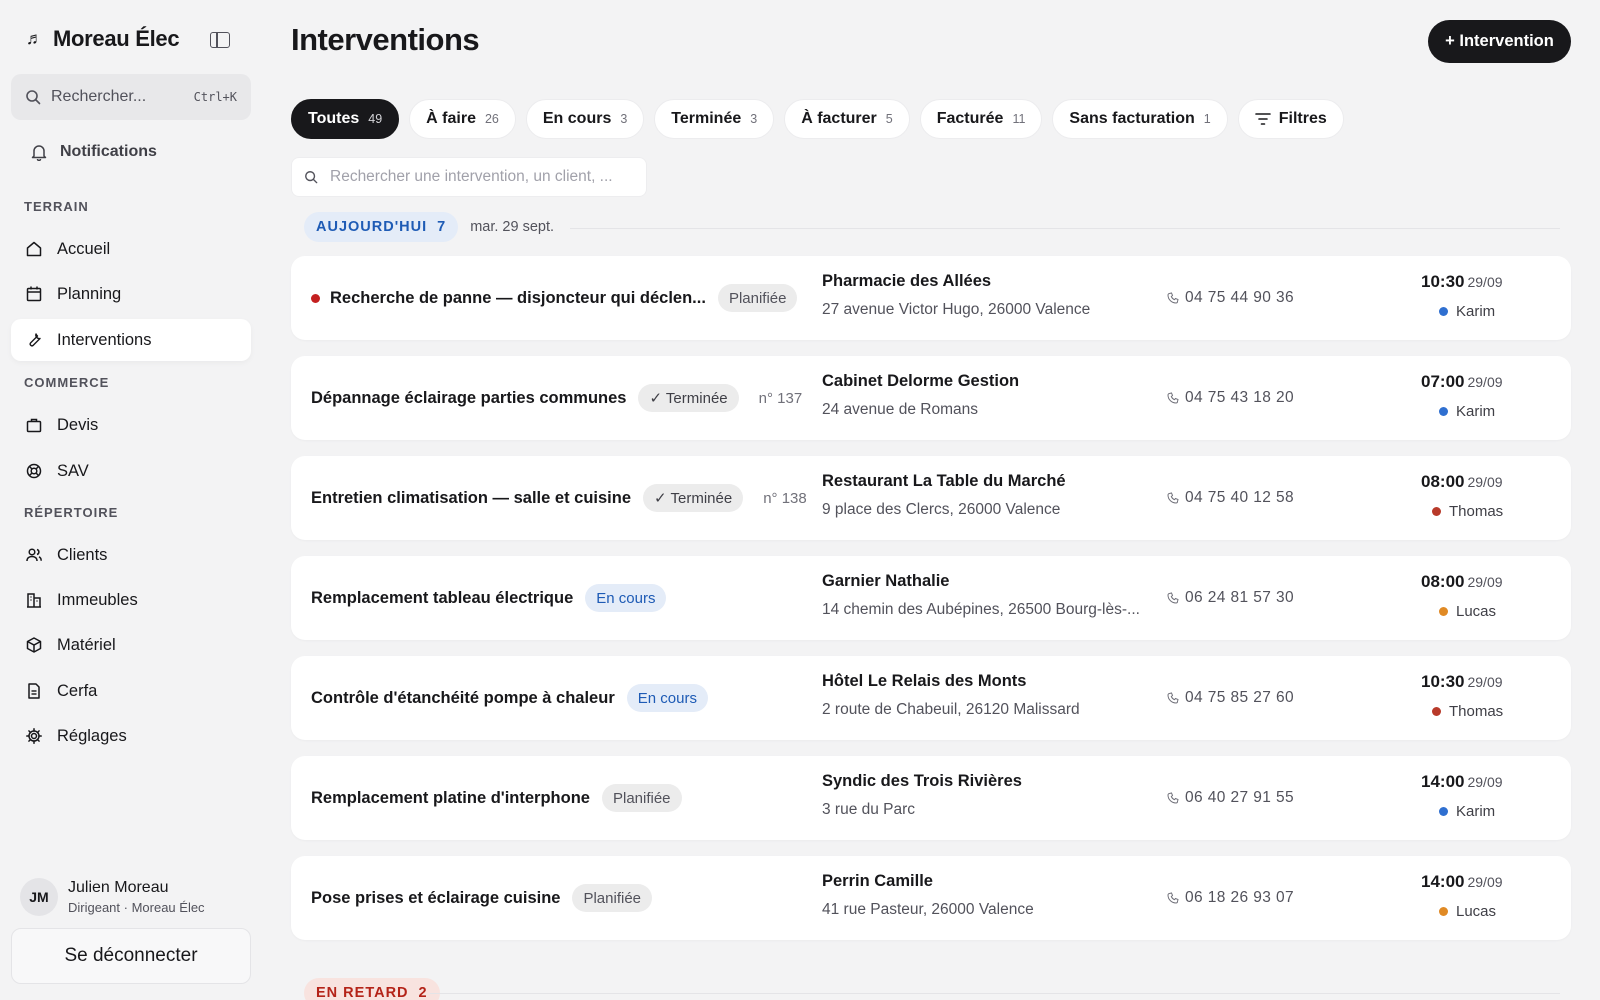 This screenshot has width=1600, height=1000. I want to click on brand: ♬ Moreau Élec, so click(103, 39).